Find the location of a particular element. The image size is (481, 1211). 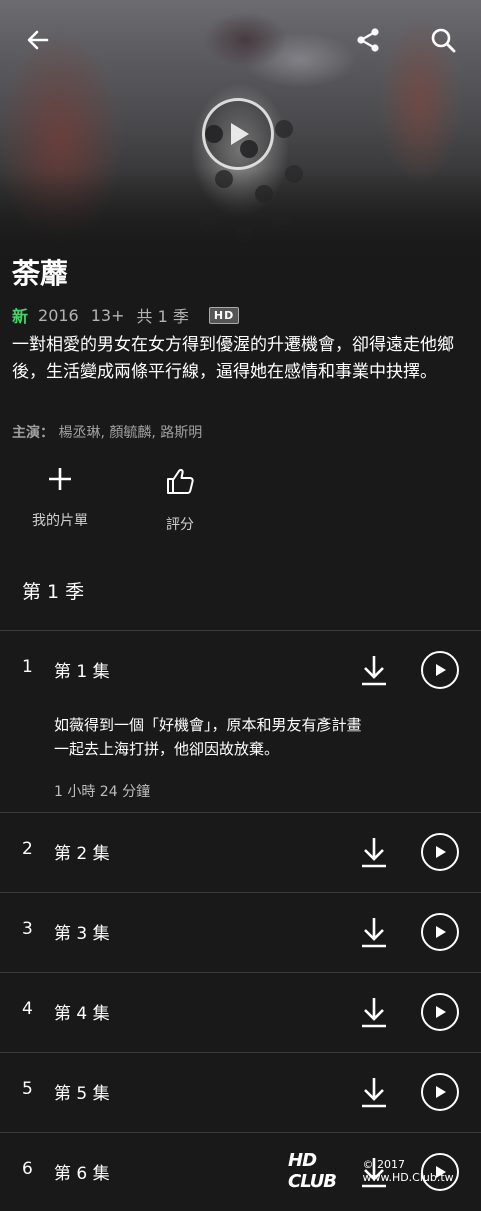

hd-badge: HD is located at coordinates (224, 315).